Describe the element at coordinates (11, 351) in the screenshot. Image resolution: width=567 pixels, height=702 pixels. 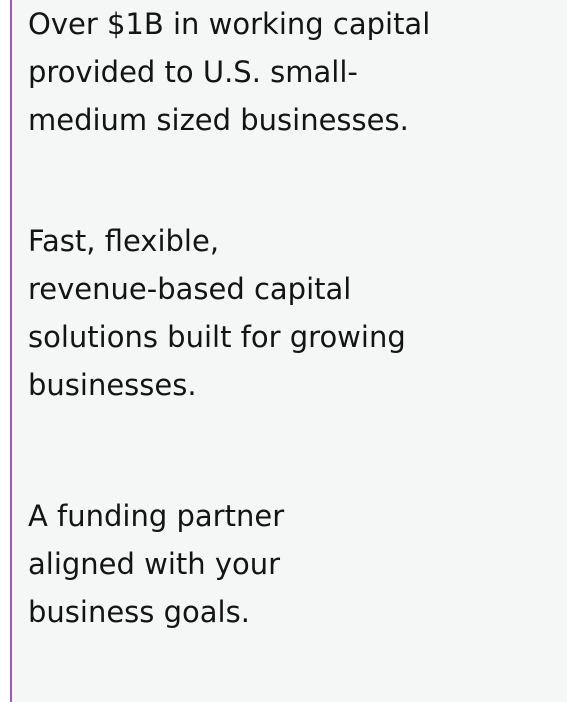
I see `accent-divider` at that location.